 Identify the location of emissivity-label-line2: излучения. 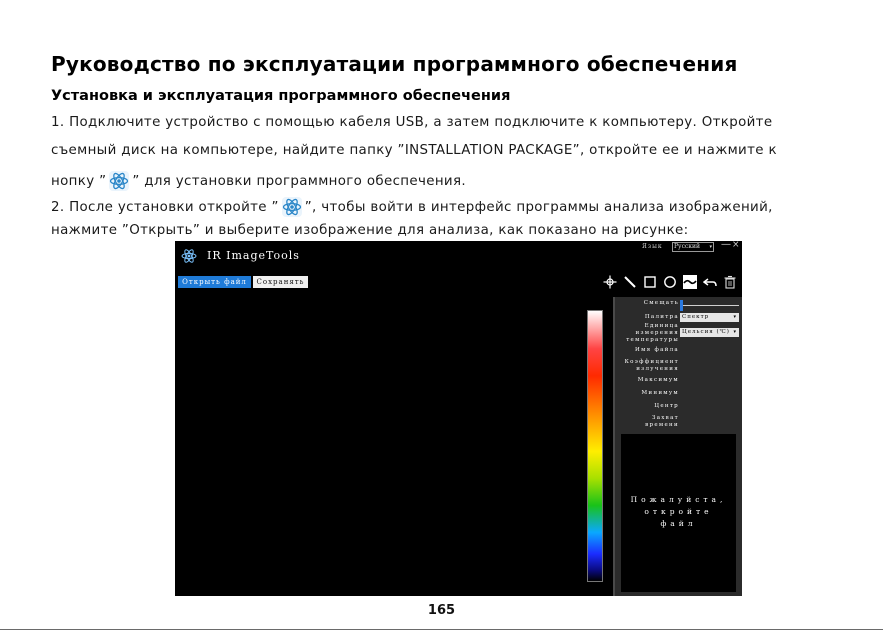
(657, 369).